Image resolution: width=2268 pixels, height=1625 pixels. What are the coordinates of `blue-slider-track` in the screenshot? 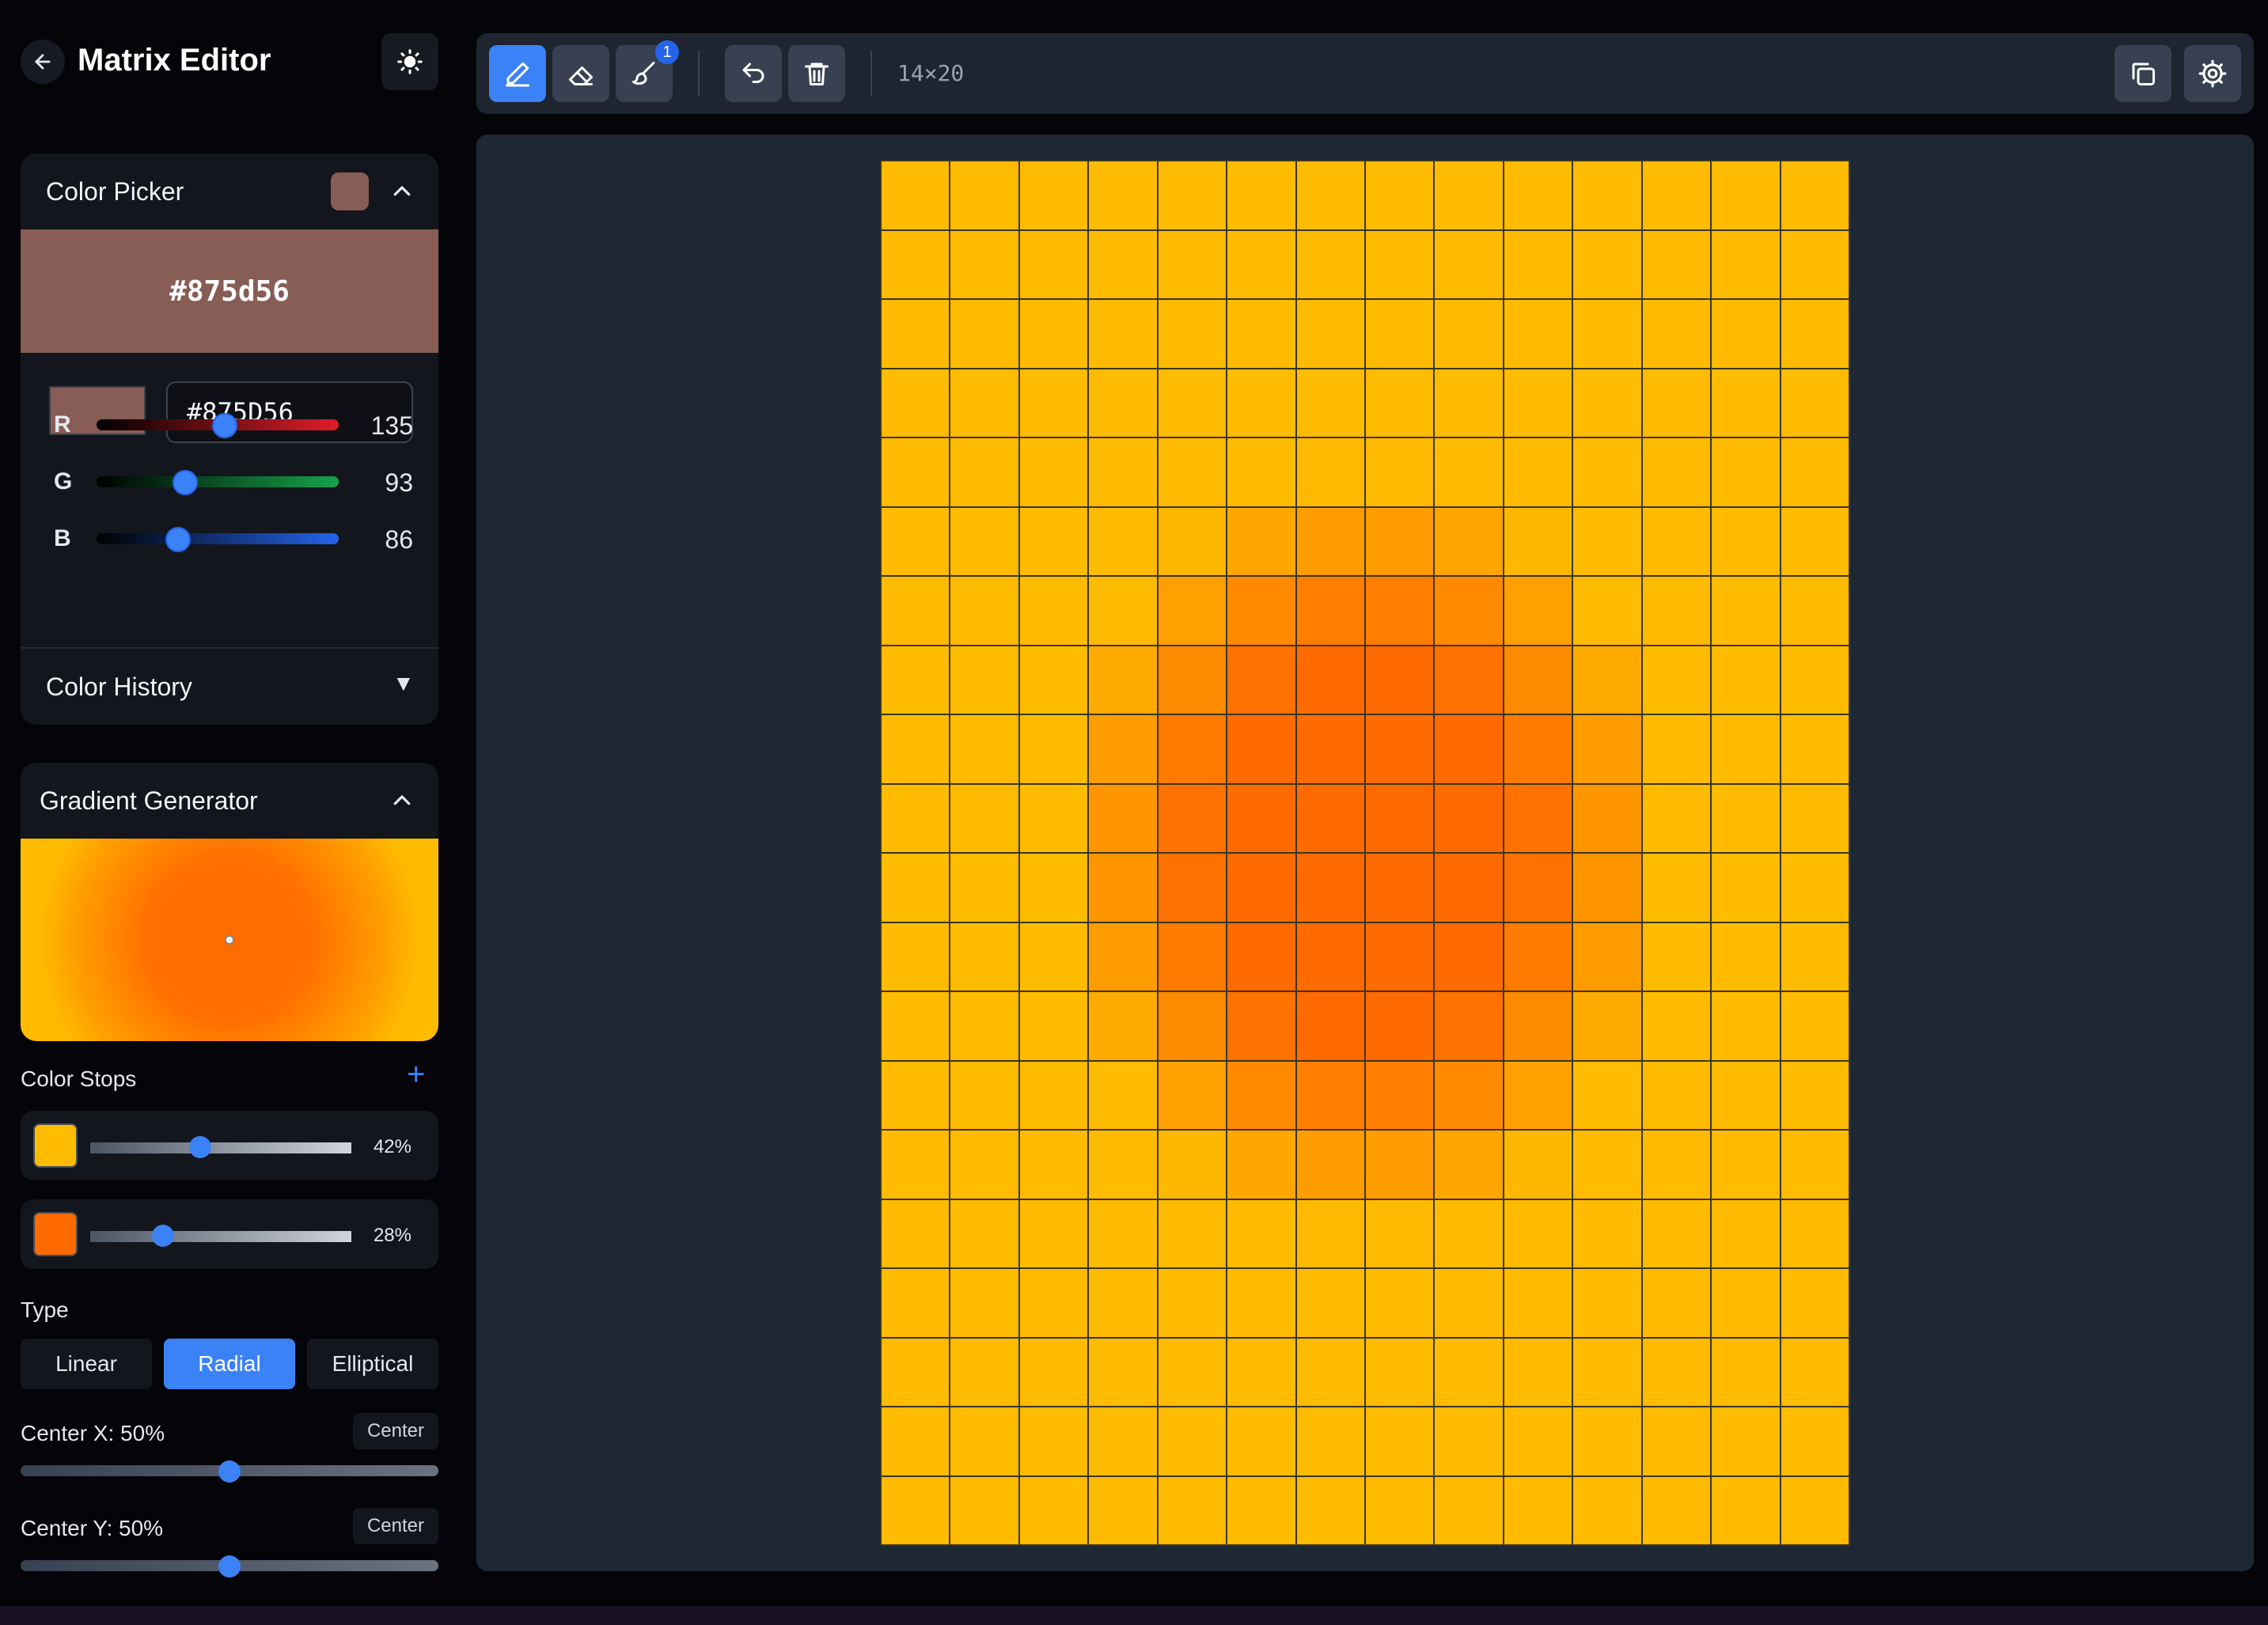 It's located at (218, 538).